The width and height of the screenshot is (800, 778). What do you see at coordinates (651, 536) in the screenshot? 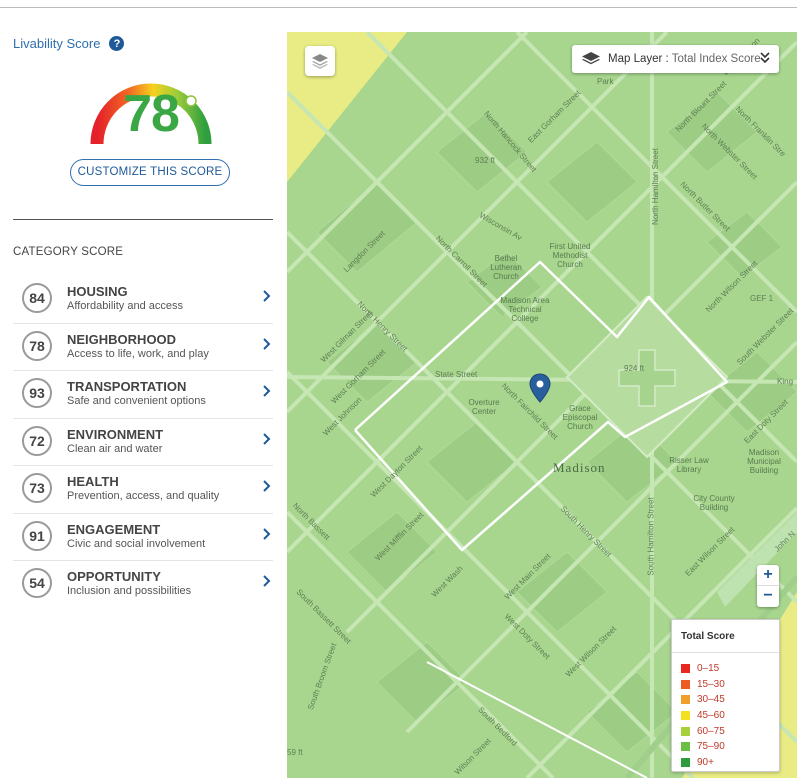
I see `map-label: South Hamilton Street` at bounding box center [651, 536].